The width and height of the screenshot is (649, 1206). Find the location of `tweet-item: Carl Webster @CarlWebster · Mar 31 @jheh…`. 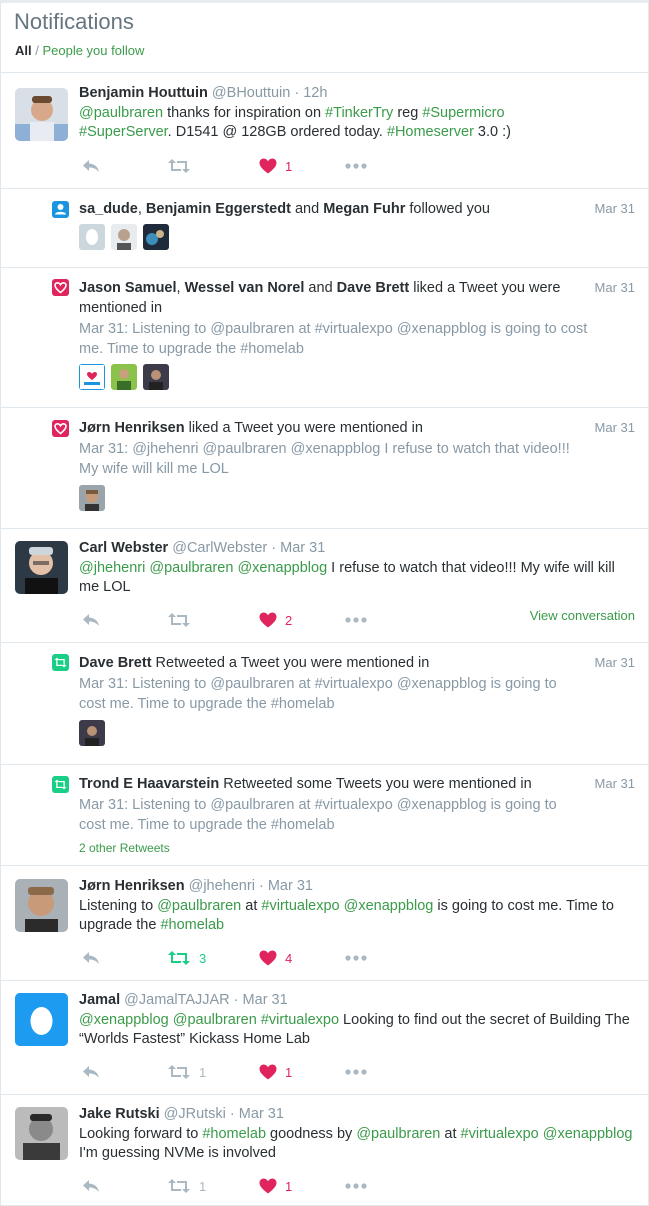

tweet-item: Carl Webster @CarlWebster · Mar 31 @jheh… is located at coordinates (324, 586).